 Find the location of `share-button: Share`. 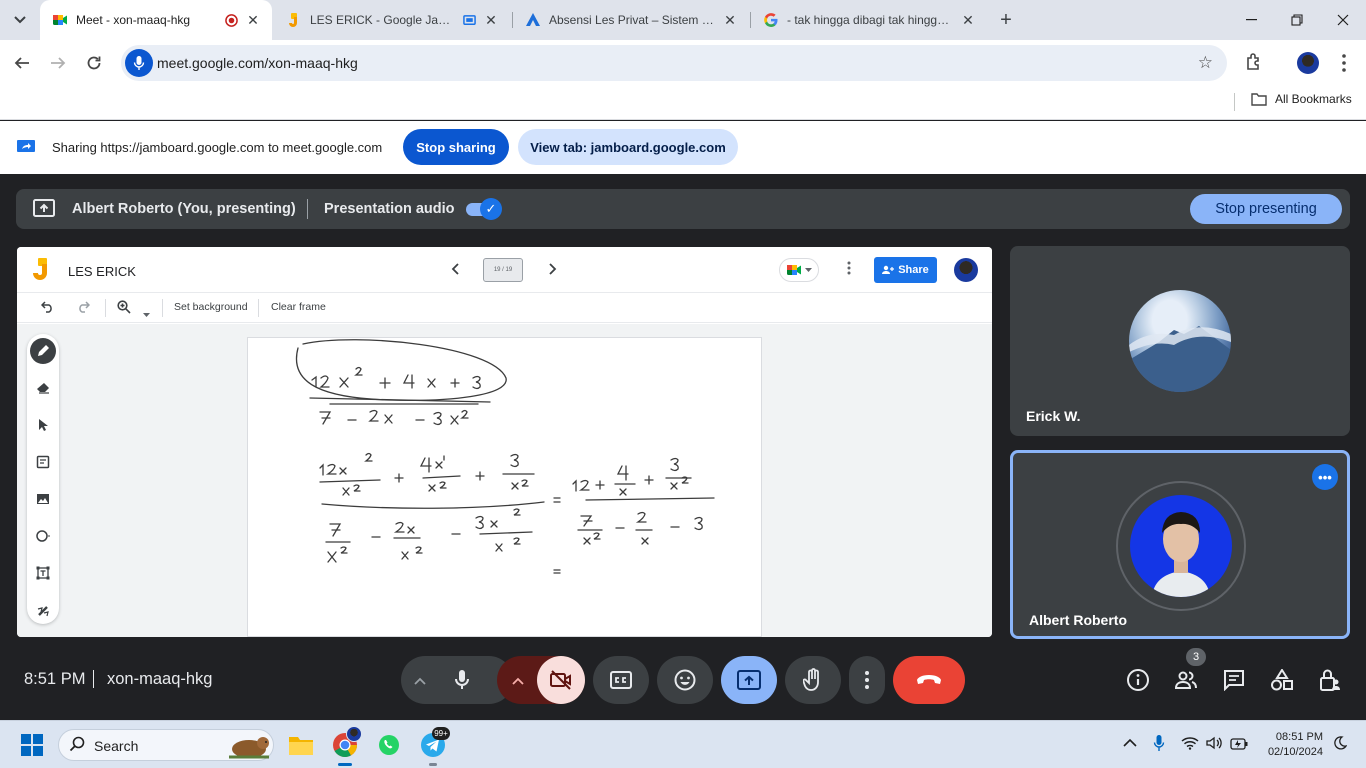

share-button: Share is located at coordinates (905, 270).